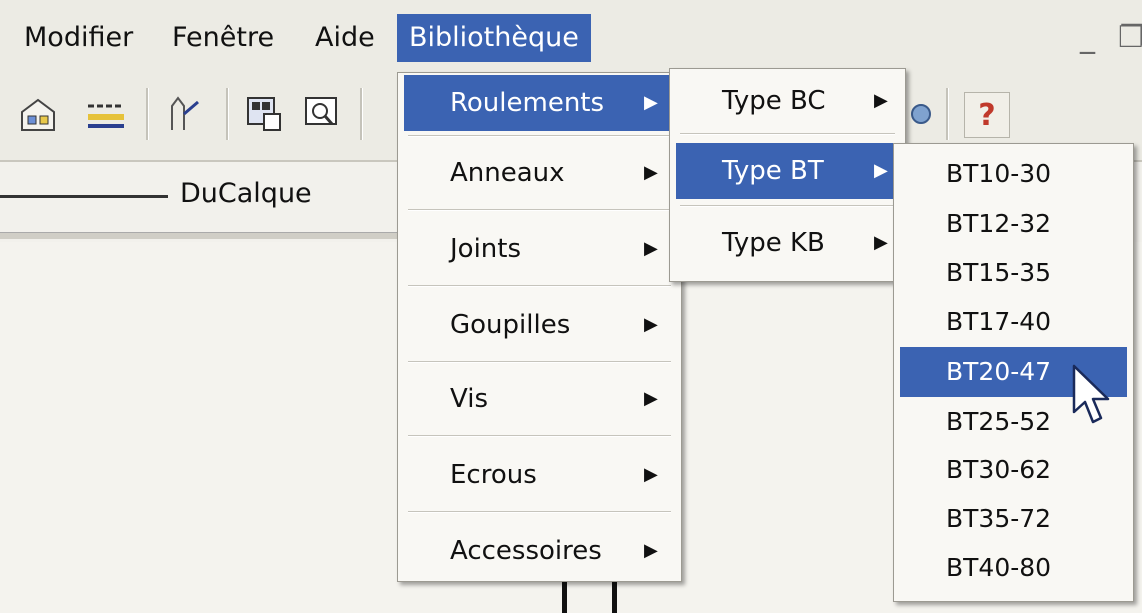 Image resolution: width=1142 pixels, height=613 pixels. What do you see at coordinates (999, 567) in the screenshot?
I see `menu-item-label: BT40-80` at bounding box center [999, 567].